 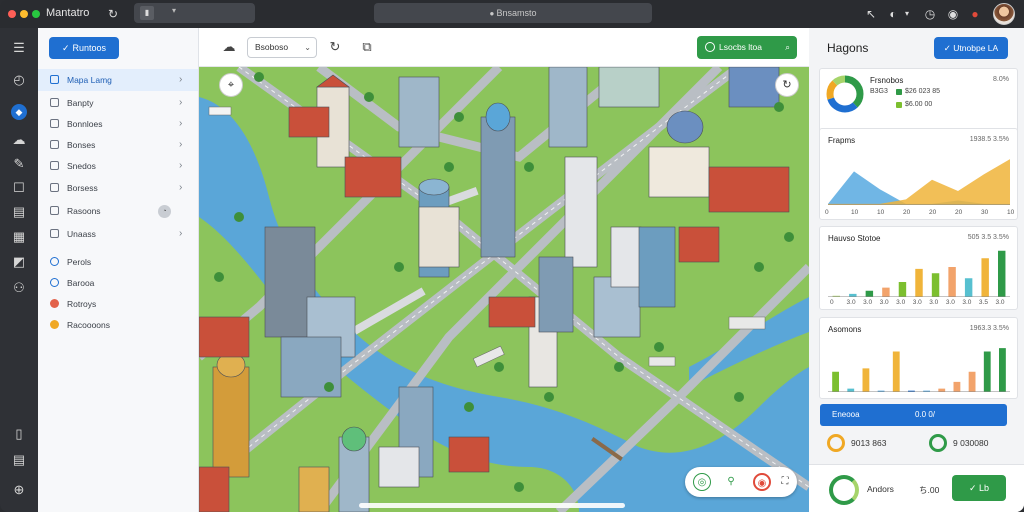 What do you see at coordinates (367, 47) in the screenshot?
I see `share-icon: ⧉` at bounding box center [367, 47].